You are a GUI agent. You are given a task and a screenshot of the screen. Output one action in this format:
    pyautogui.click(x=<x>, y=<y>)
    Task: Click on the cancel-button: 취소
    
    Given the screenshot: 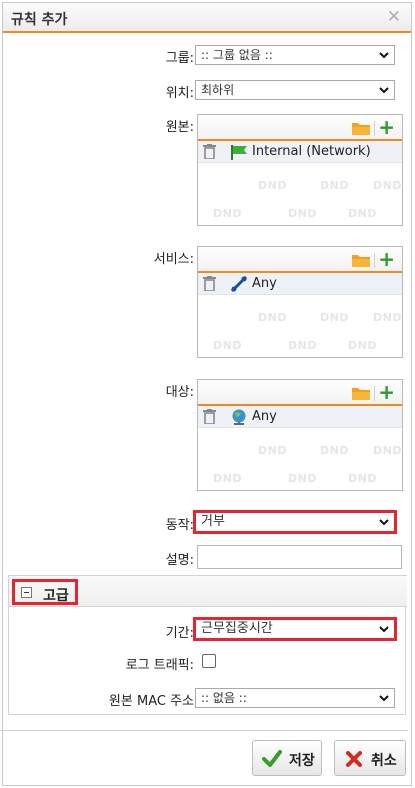 What is the action you would take?
    pyautogui.click(x=370, y=758)
    